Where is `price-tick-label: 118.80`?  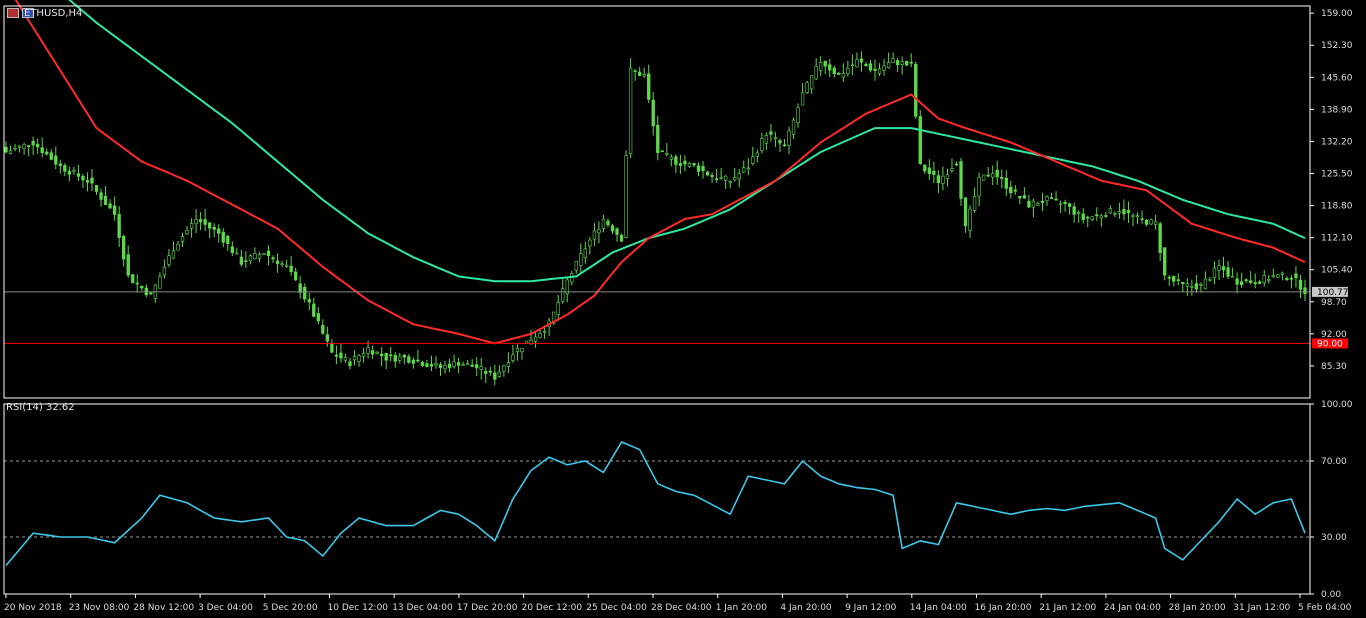
price-tick-label: 118.80 is located at coordinates (1337, 207).